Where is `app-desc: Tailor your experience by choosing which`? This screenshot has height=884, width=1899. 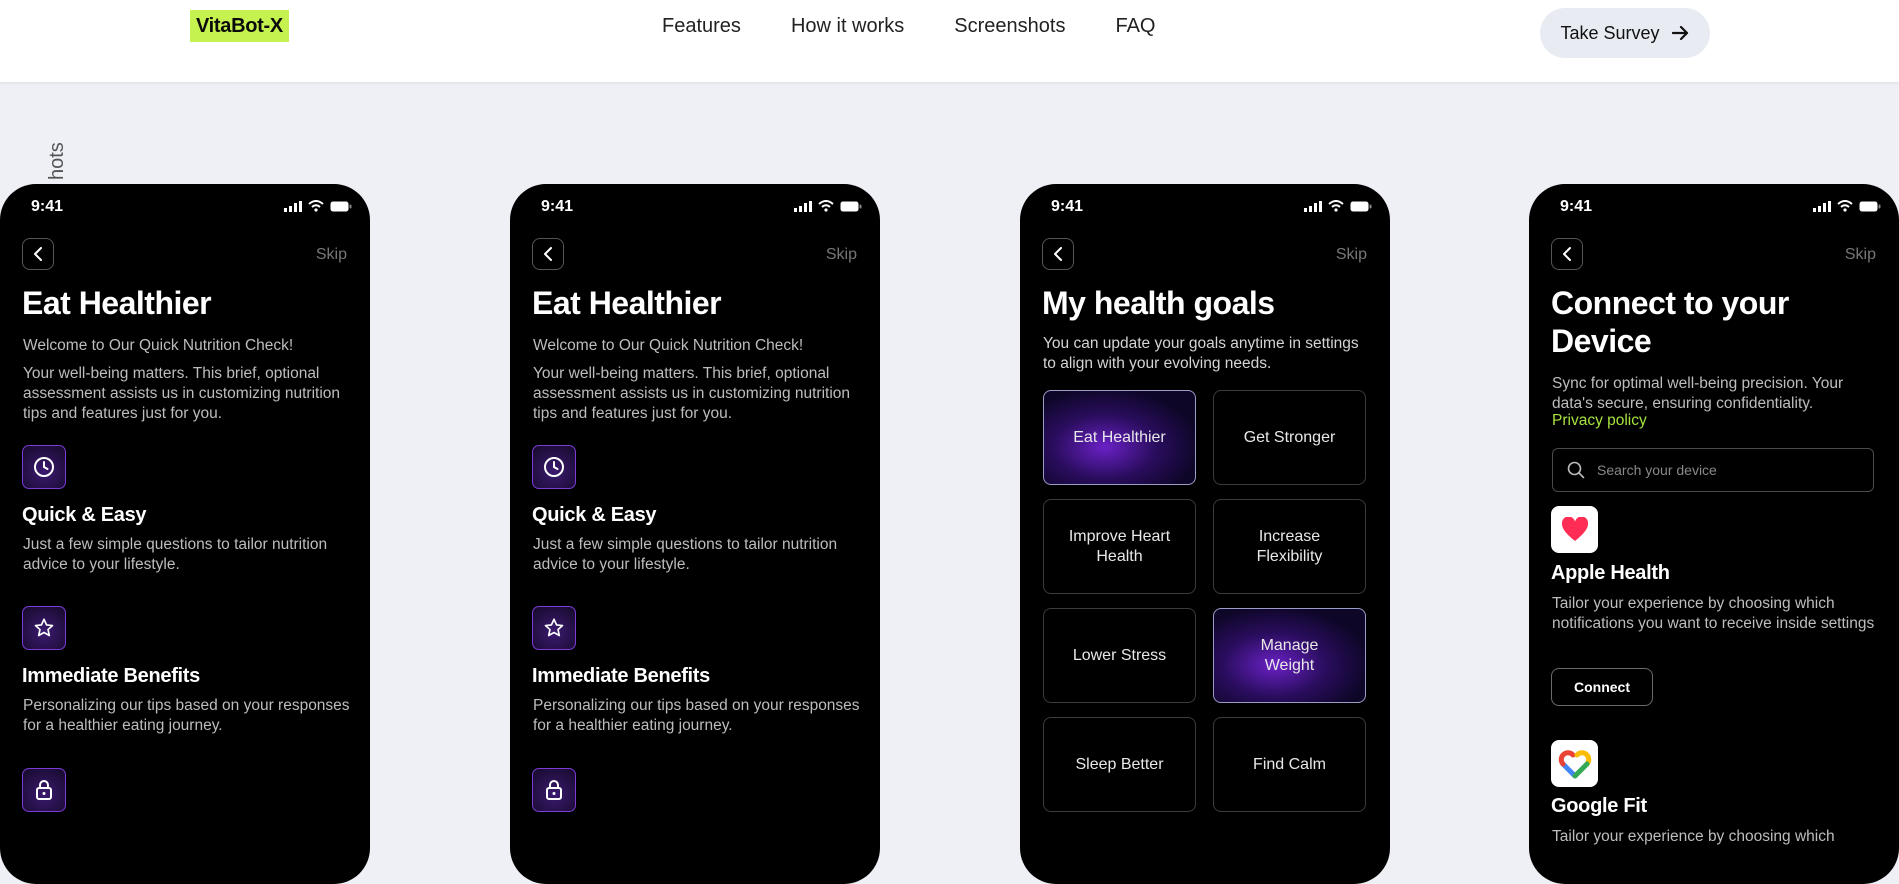 app-desc: Tailor your experience by choosing which is located at coordinates (1693, 836).